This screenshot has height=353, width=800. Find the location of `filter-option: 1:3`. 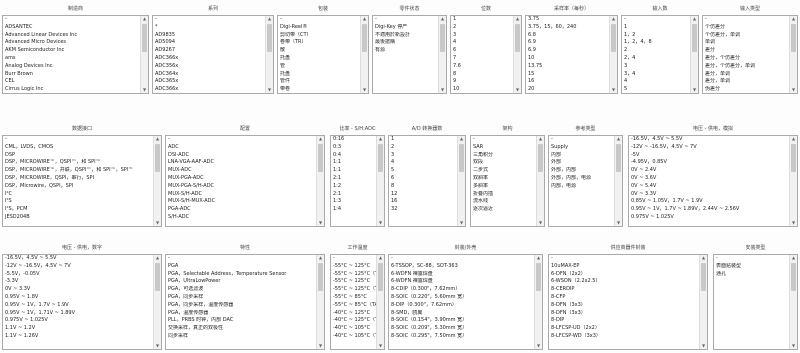

filter-option: 1:3 is located at coordinates (353, 202).